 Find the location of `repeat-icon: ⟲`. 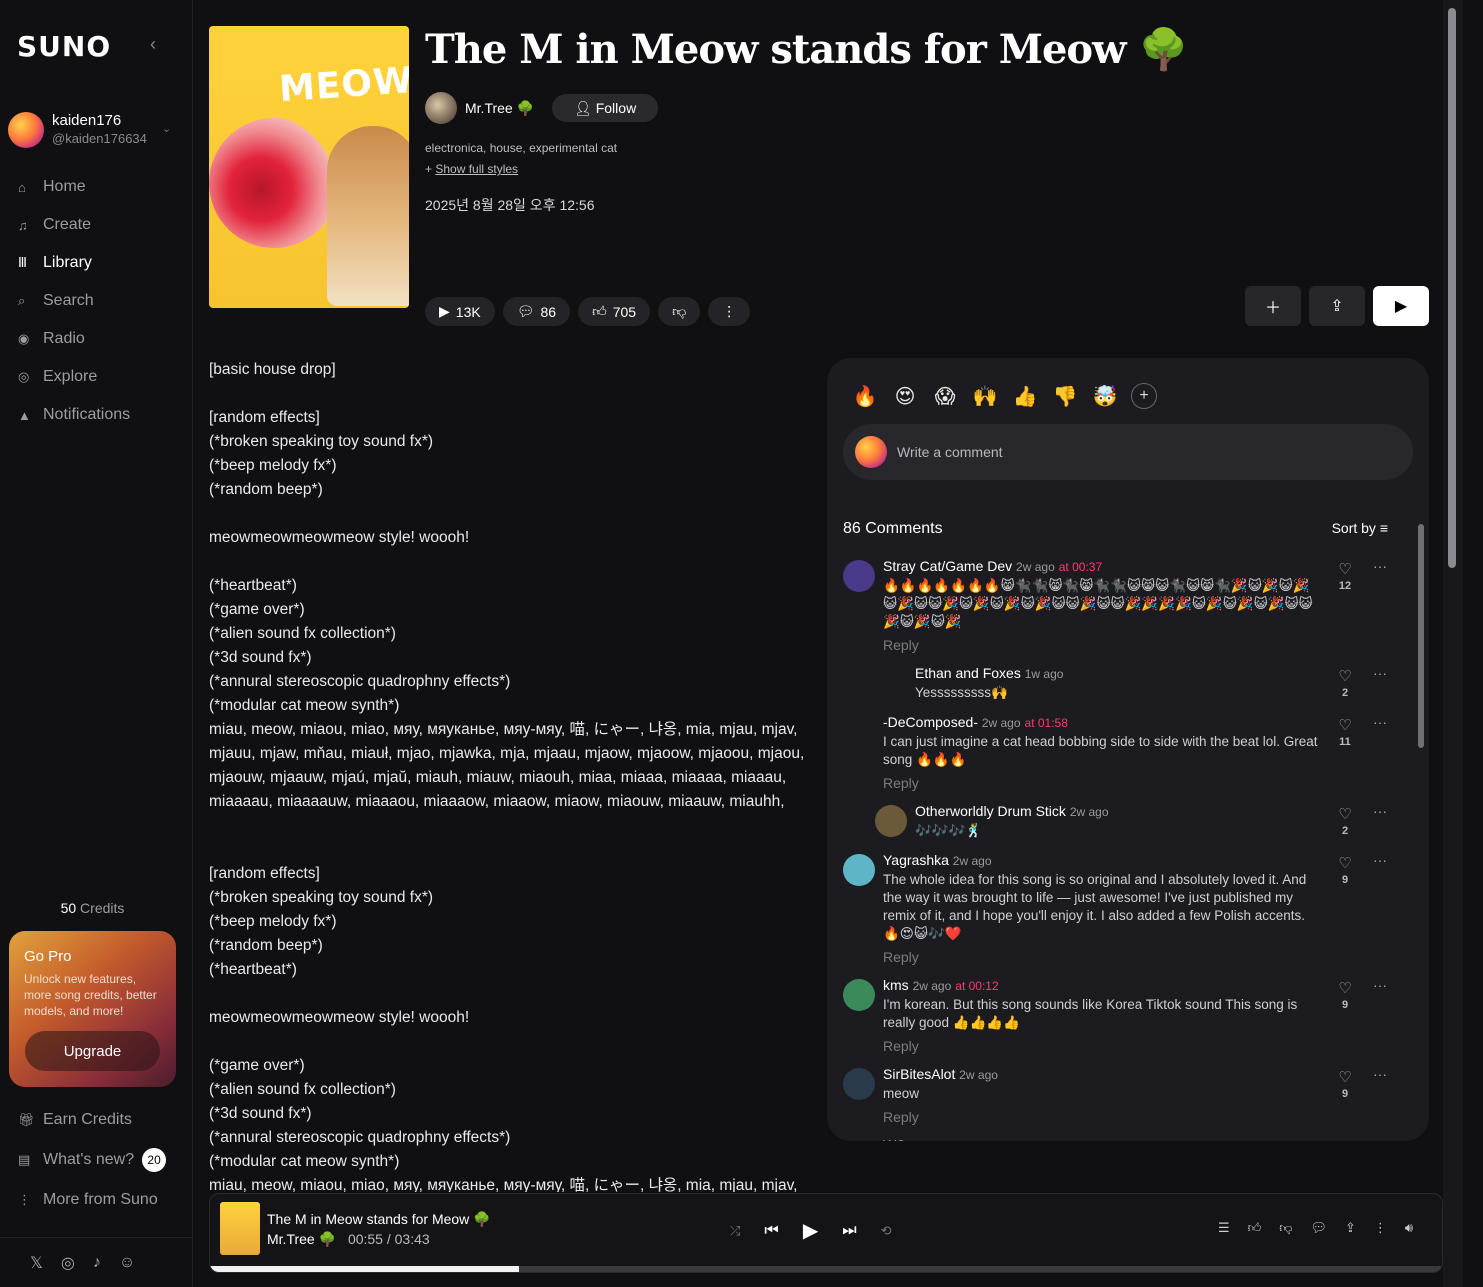

repeat-icon: ⟲ is located at coordinates (886, 1231).